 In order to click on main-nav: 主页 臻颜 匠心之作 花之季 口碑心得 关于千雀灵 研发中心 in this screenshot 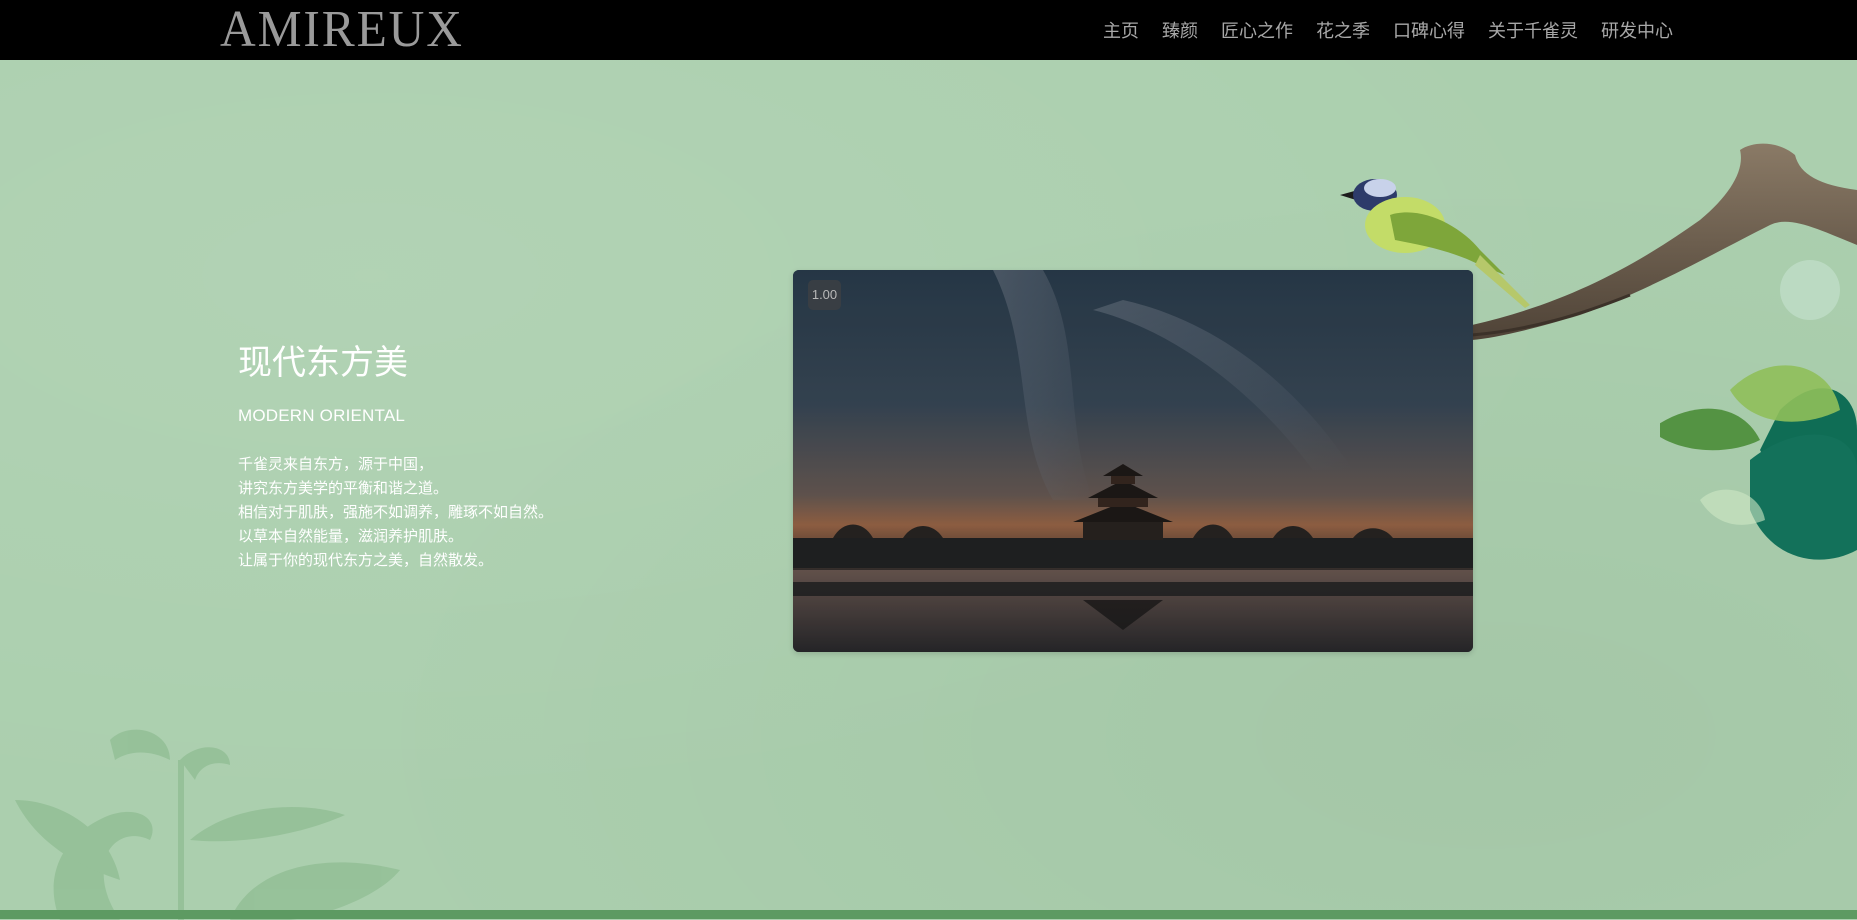, I will do `click(1388, 30)`.